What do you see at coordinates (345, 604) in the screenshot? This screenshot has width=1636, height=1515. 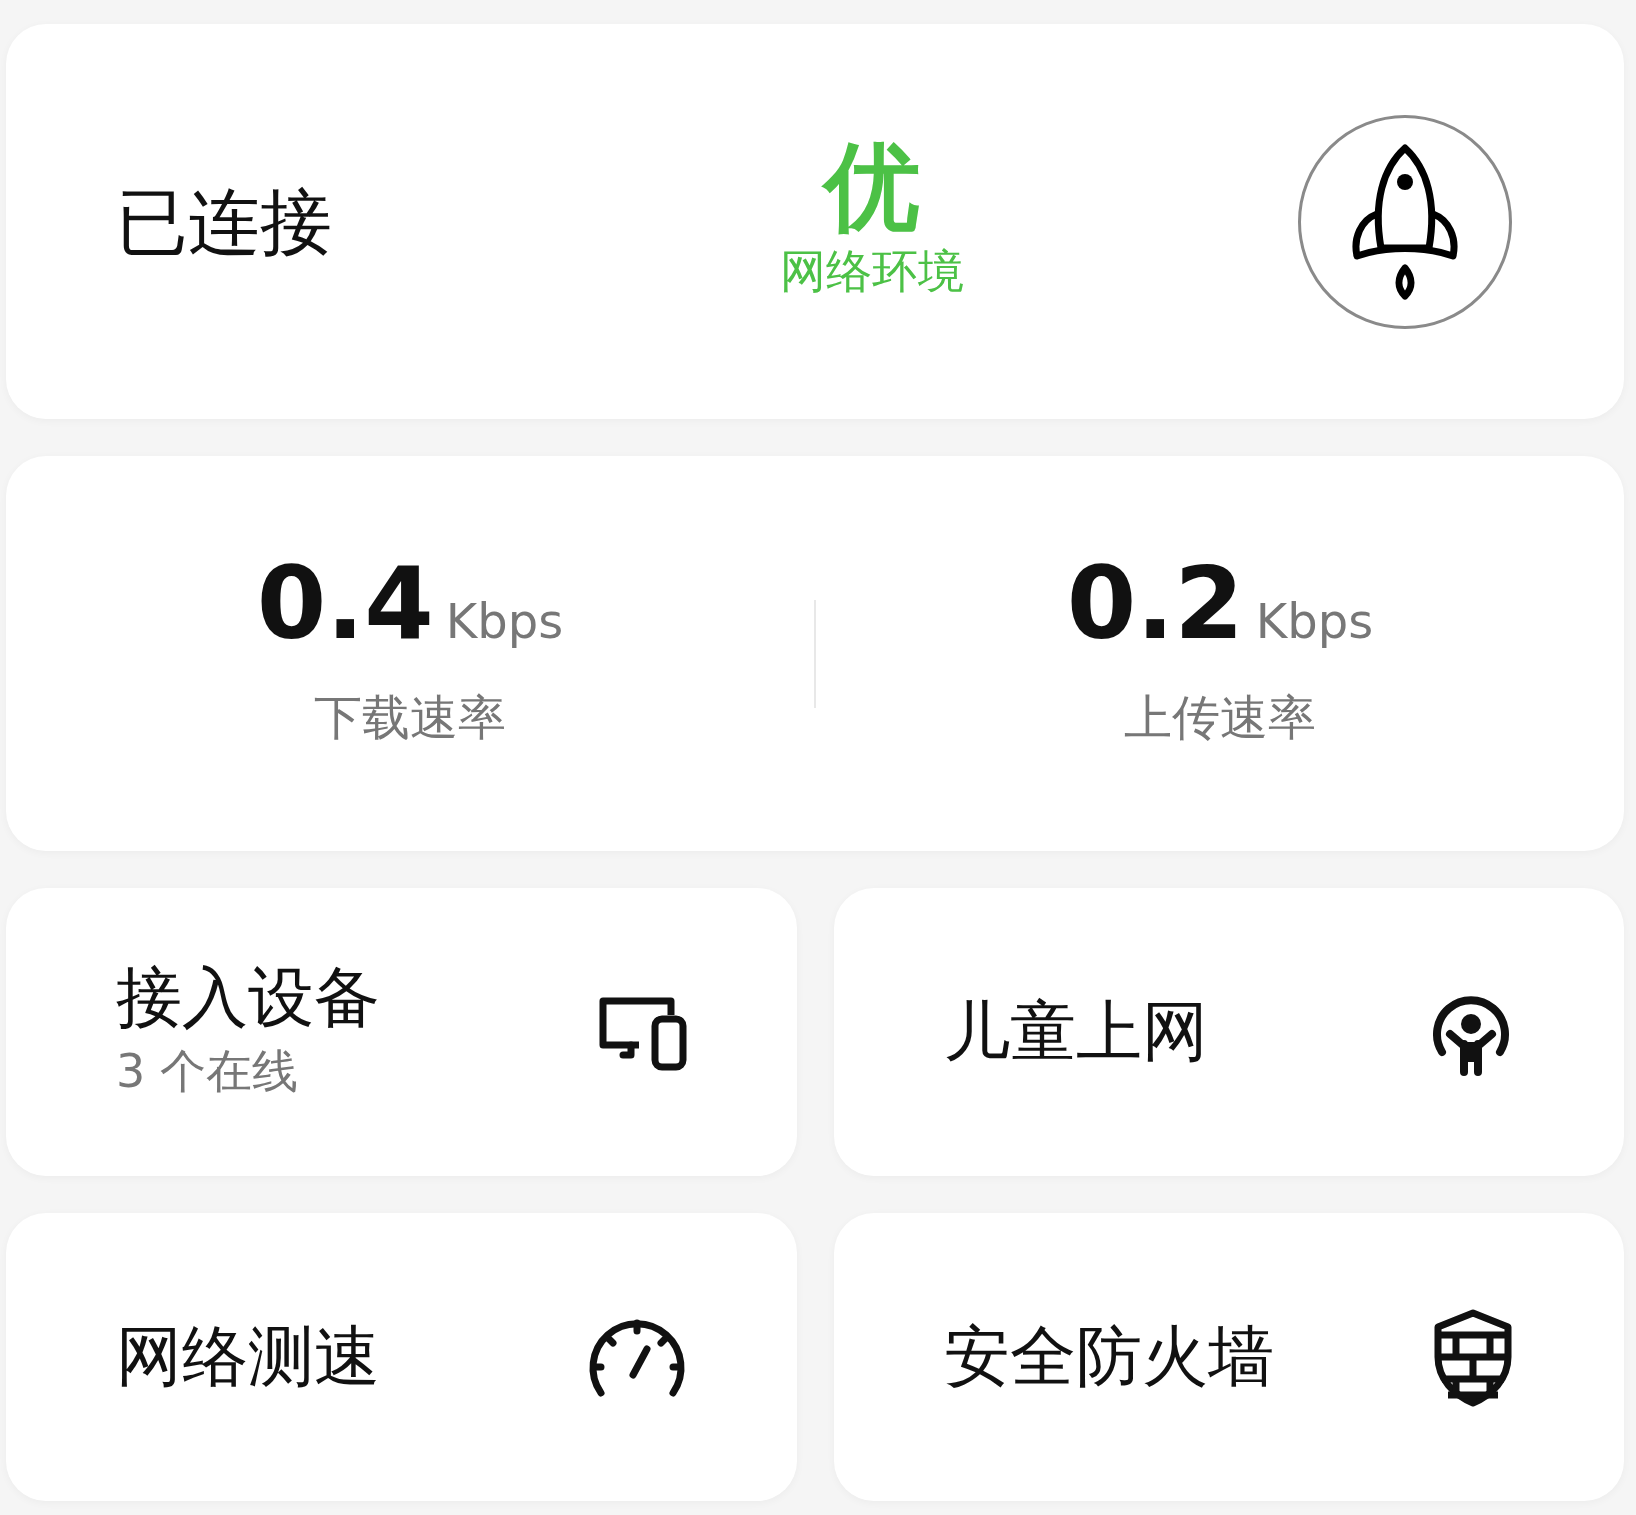 I see `speed-value: 0.4` at bounding box center [345, 604].